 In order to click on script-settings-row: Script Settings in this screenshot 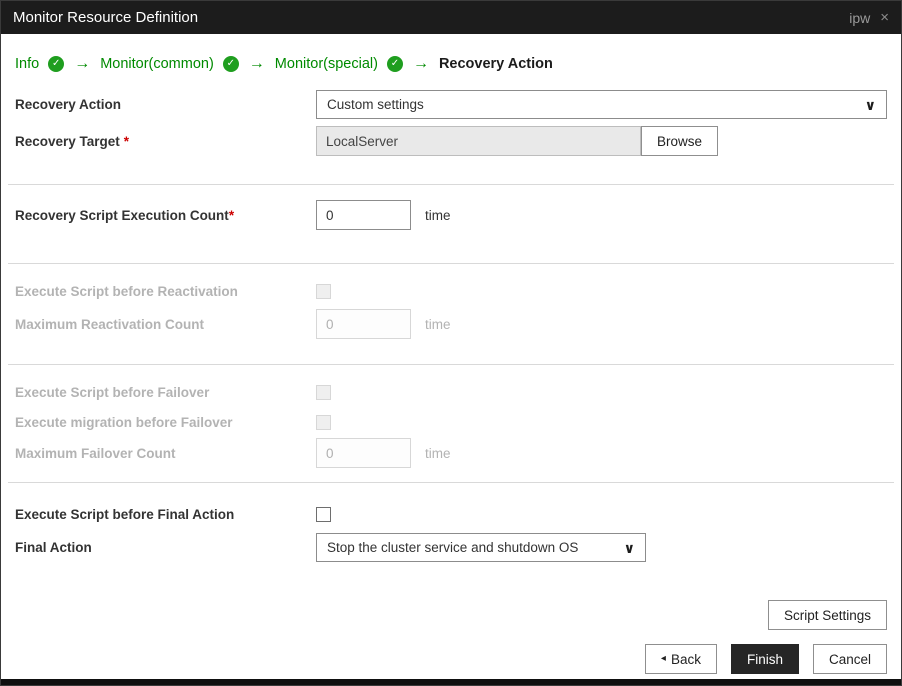, I will do `click(451, 615)`.